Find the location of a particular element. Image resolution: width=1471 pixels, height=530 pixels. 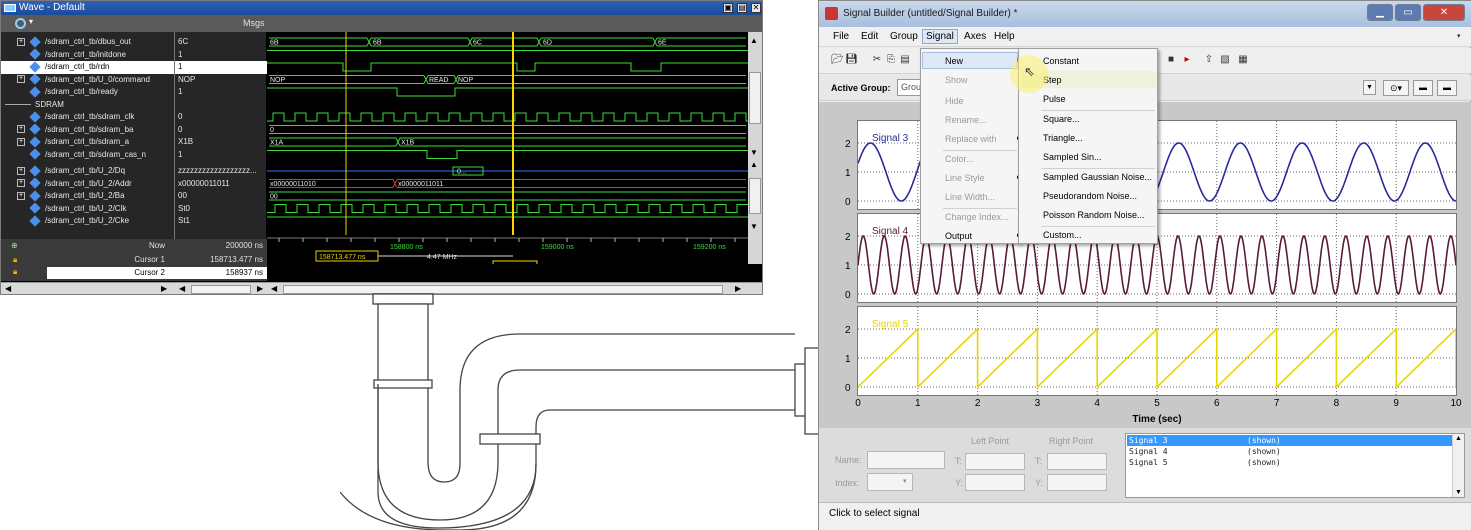

minimize-icon: ▁ is located at coordinates (1380, 12).